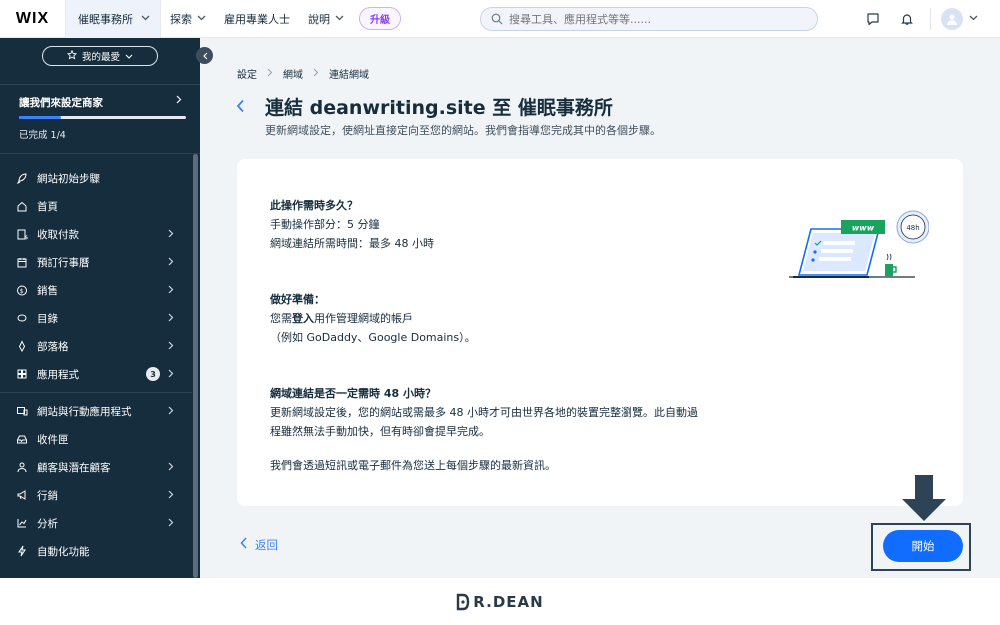 This screenshot has height=625, width=1000. What do you see at coordinates (912, 228) in the screenshot?
I see `clock-label: 48h` at bounding box center [912, 228].